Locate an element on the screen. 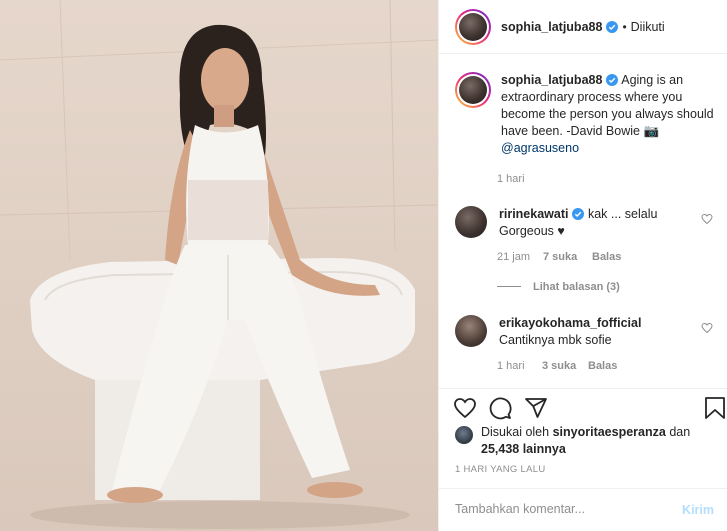 This screenshot has height=531, width=727. comment-input is located at coordinates (570, 509).